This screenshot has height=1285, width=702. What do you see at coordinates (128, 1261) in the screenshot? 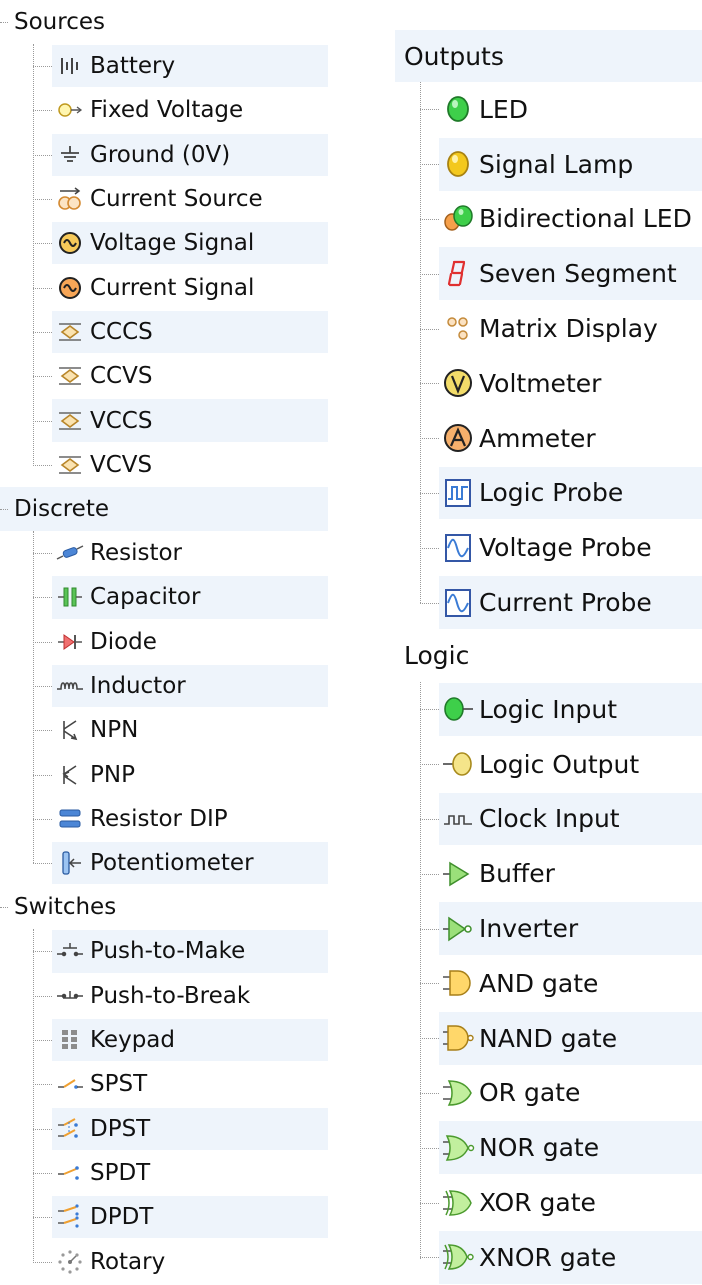
I see `component-label: Rotary` at bounding box center [128, 1261].